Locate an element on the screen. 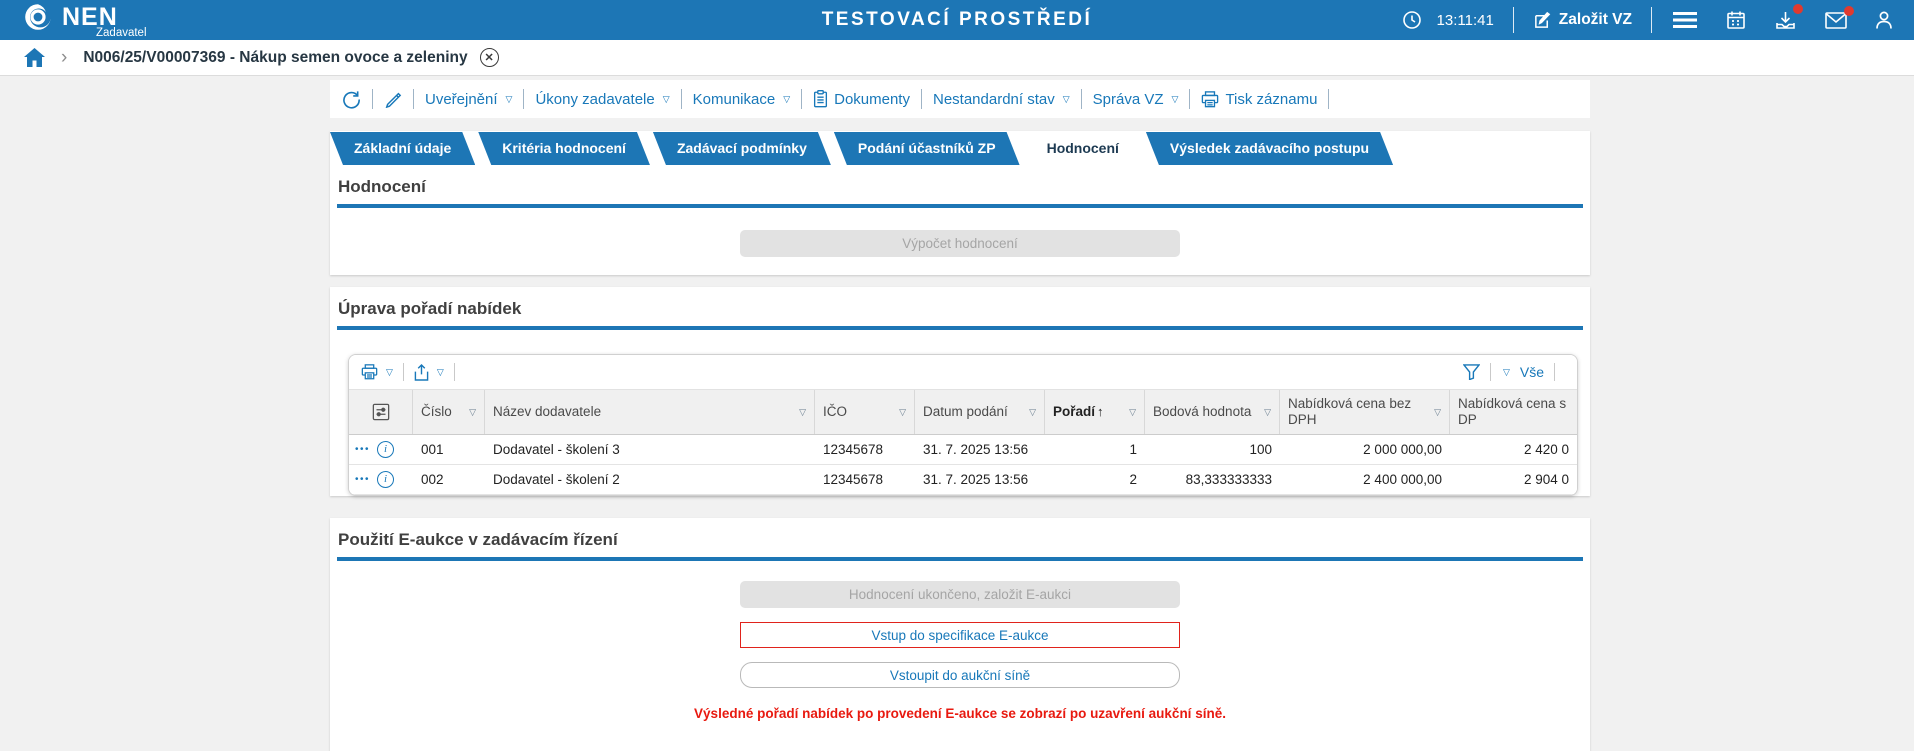 The width and height of the screenshot is (1914, 751). menu-sprava-vz: Správa VZ ▽ is located at coordinates (1136, 99).